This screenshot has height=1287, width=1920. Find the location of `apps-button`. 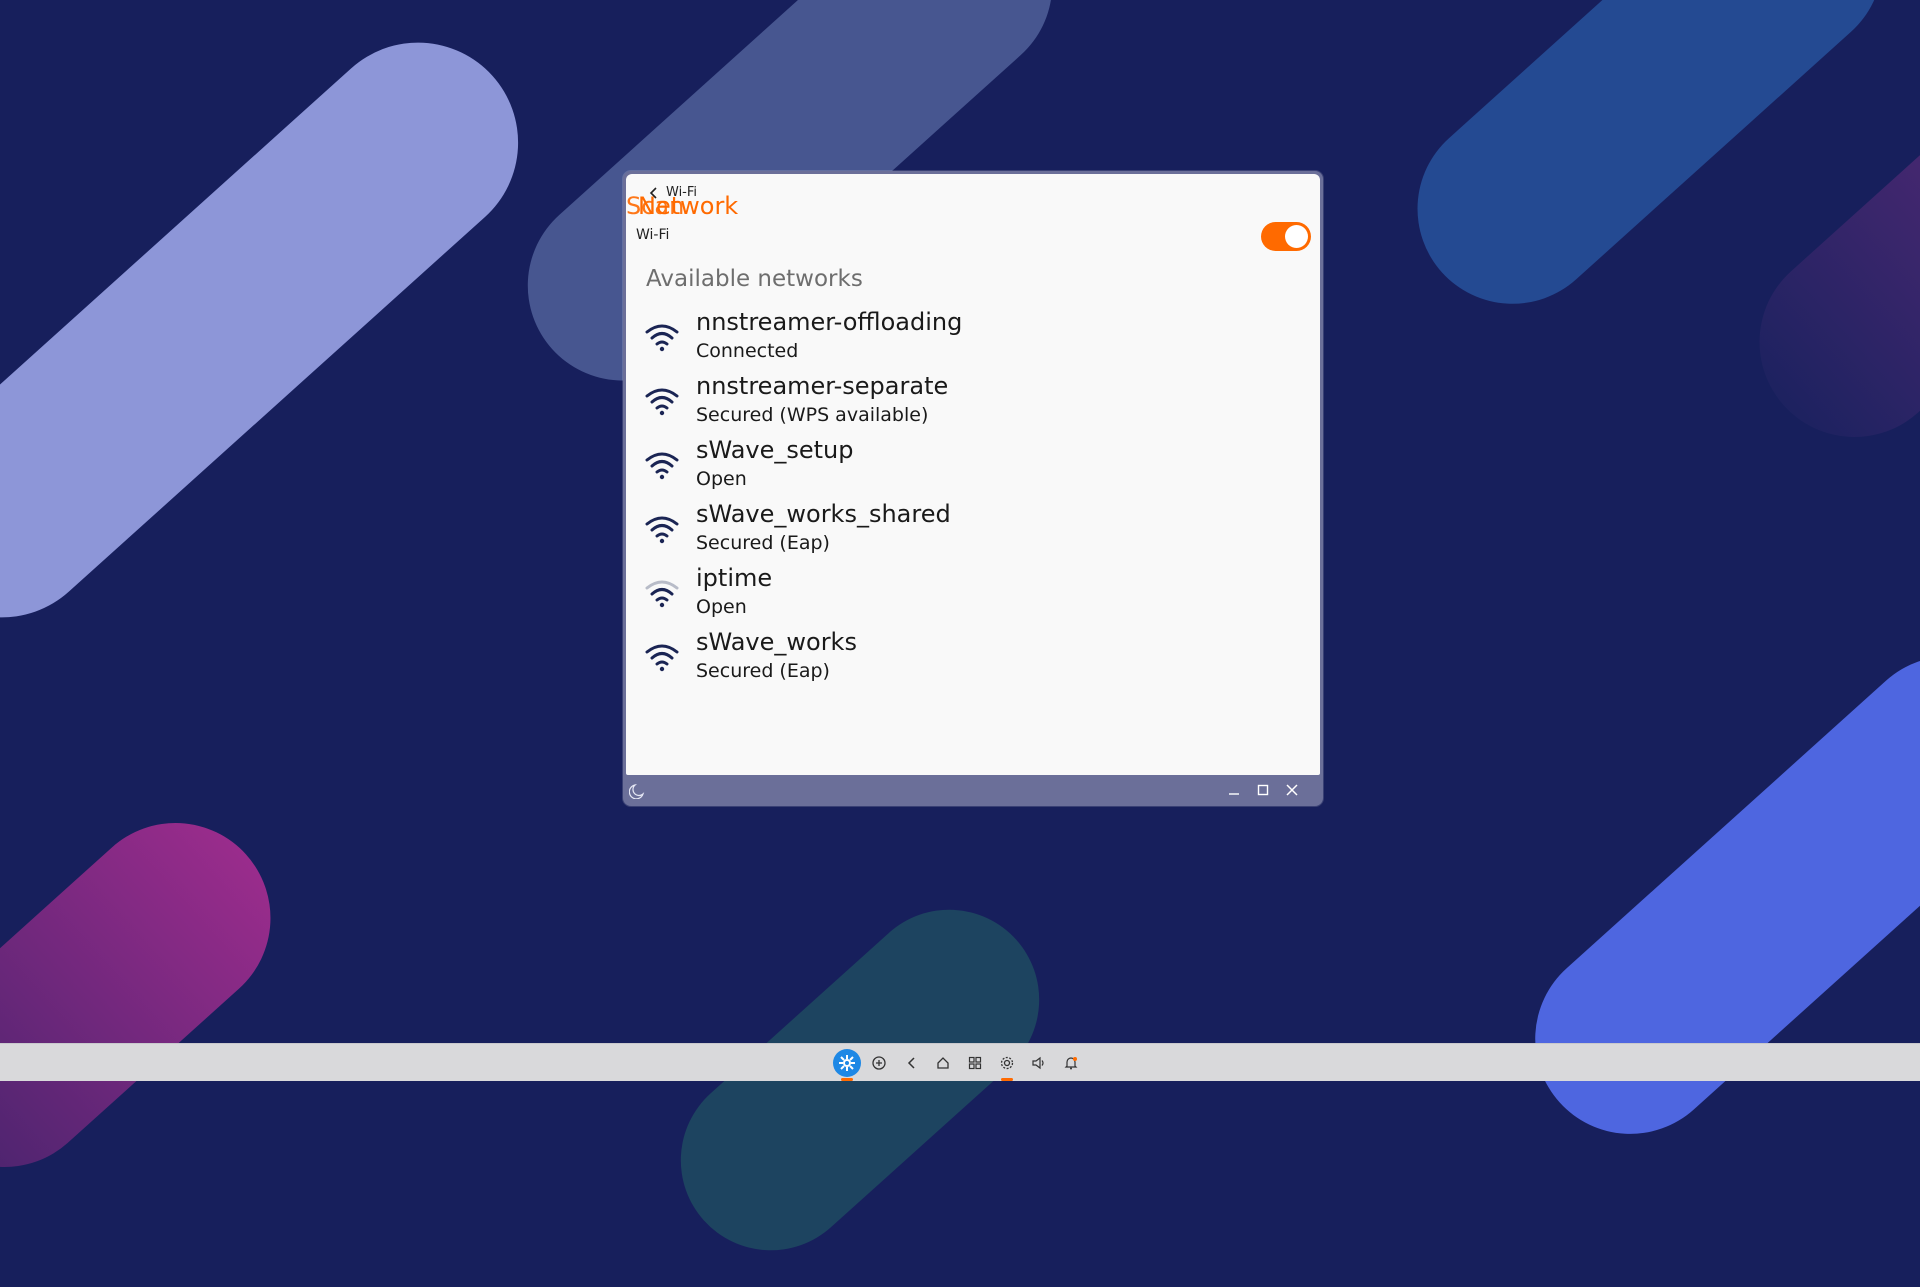

apps-button is located at coordinates (975, 1063).